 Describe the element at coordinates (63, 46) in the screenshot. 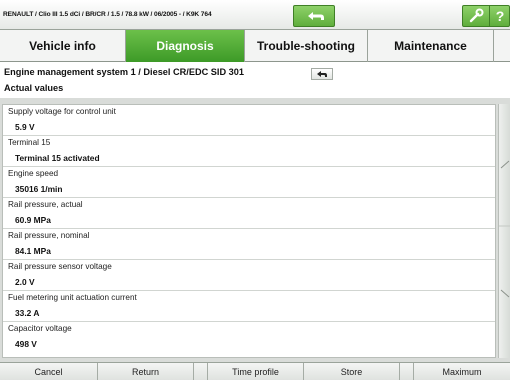

I see `tab-vehicle-info: Vehicle info` at that location.